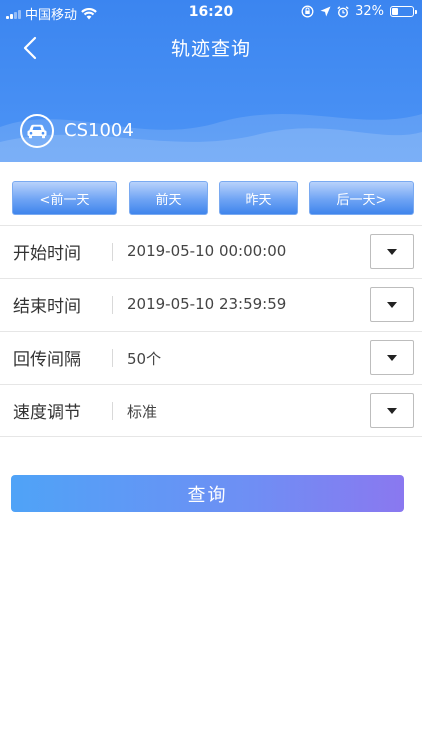 The height and width of the screenshot is (750, 422). What do you see at coordinates (307, 11) in the screenshot?
I see `rotation-lock-icon` at bounding box center [307, 11].